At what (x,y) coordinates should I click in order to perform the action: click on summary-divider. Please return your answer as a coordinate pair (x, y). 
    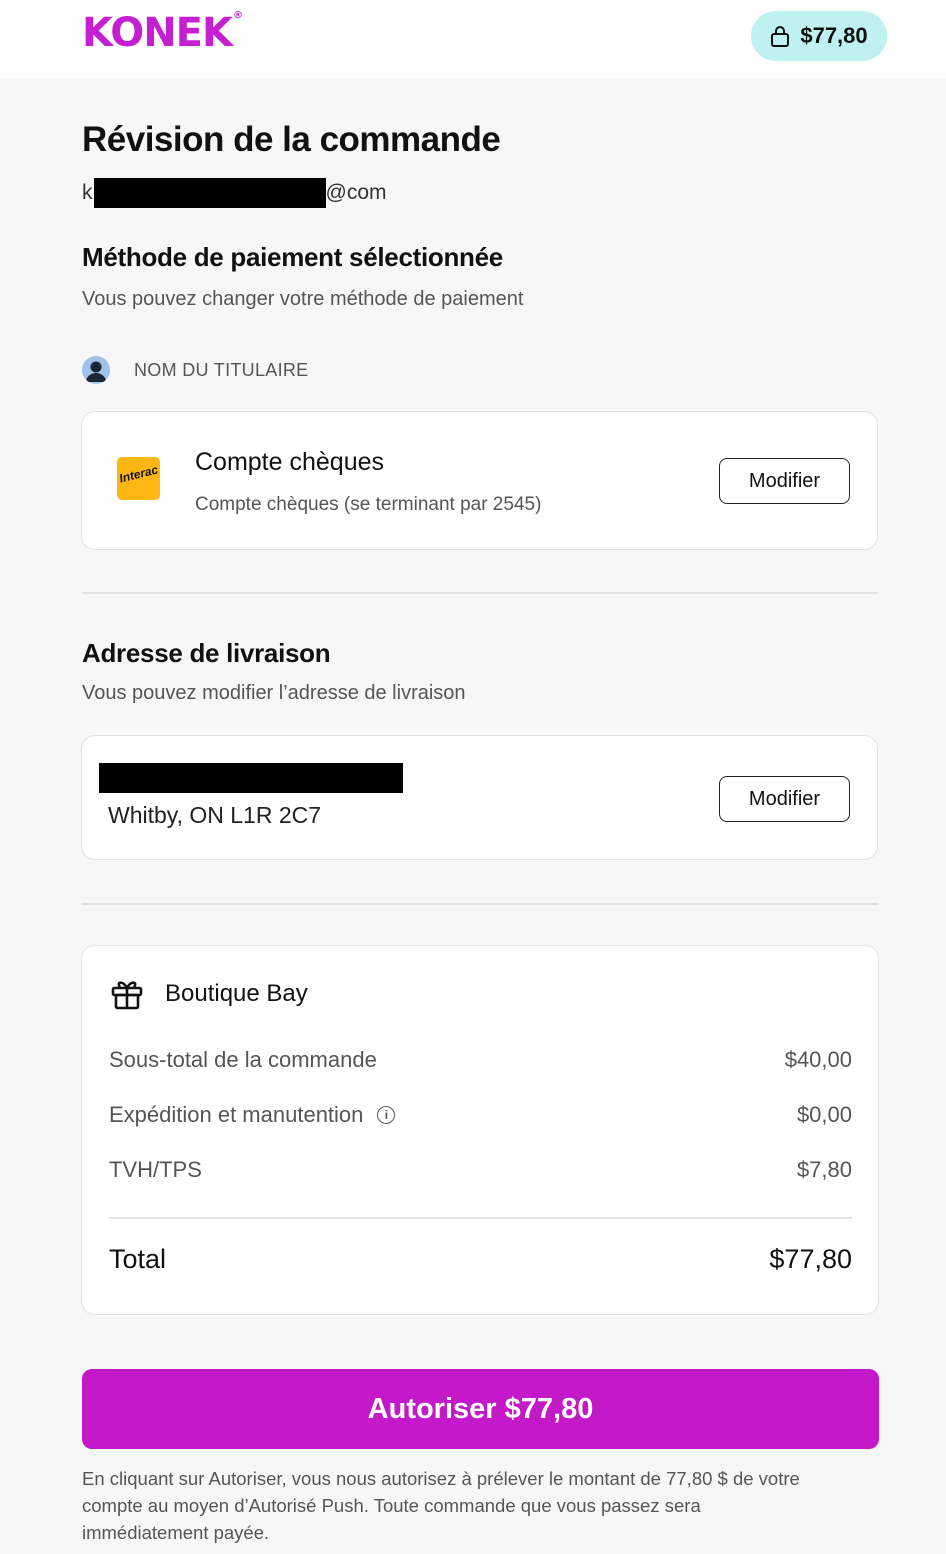
    Looking at the image, I should click on (480, 1218).